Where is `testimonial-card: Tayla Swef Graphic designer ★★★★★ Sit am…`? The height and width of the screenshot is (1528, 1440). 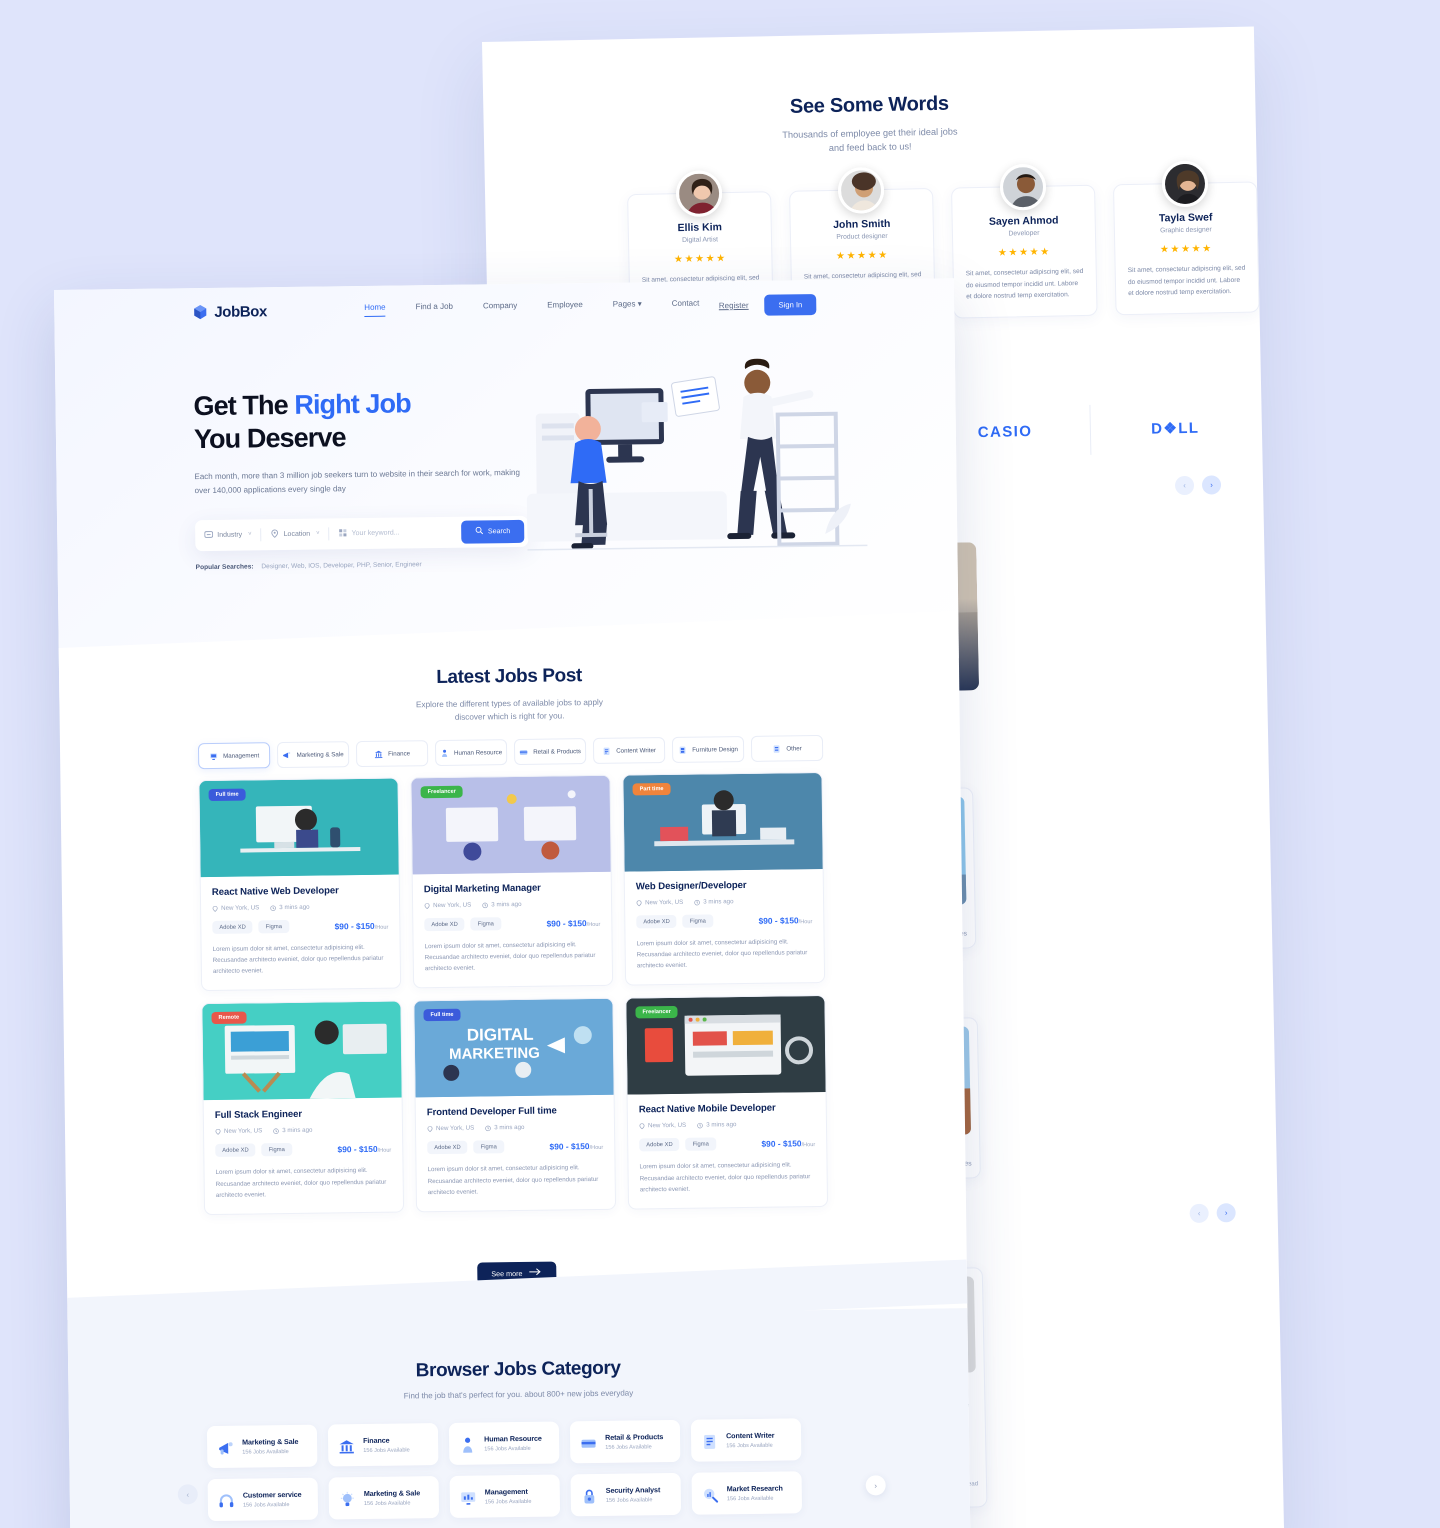 testimonial-card: Tayla Swef Graphic designer ★★★★★ Sit am… is located at coordinates (1186, 237).